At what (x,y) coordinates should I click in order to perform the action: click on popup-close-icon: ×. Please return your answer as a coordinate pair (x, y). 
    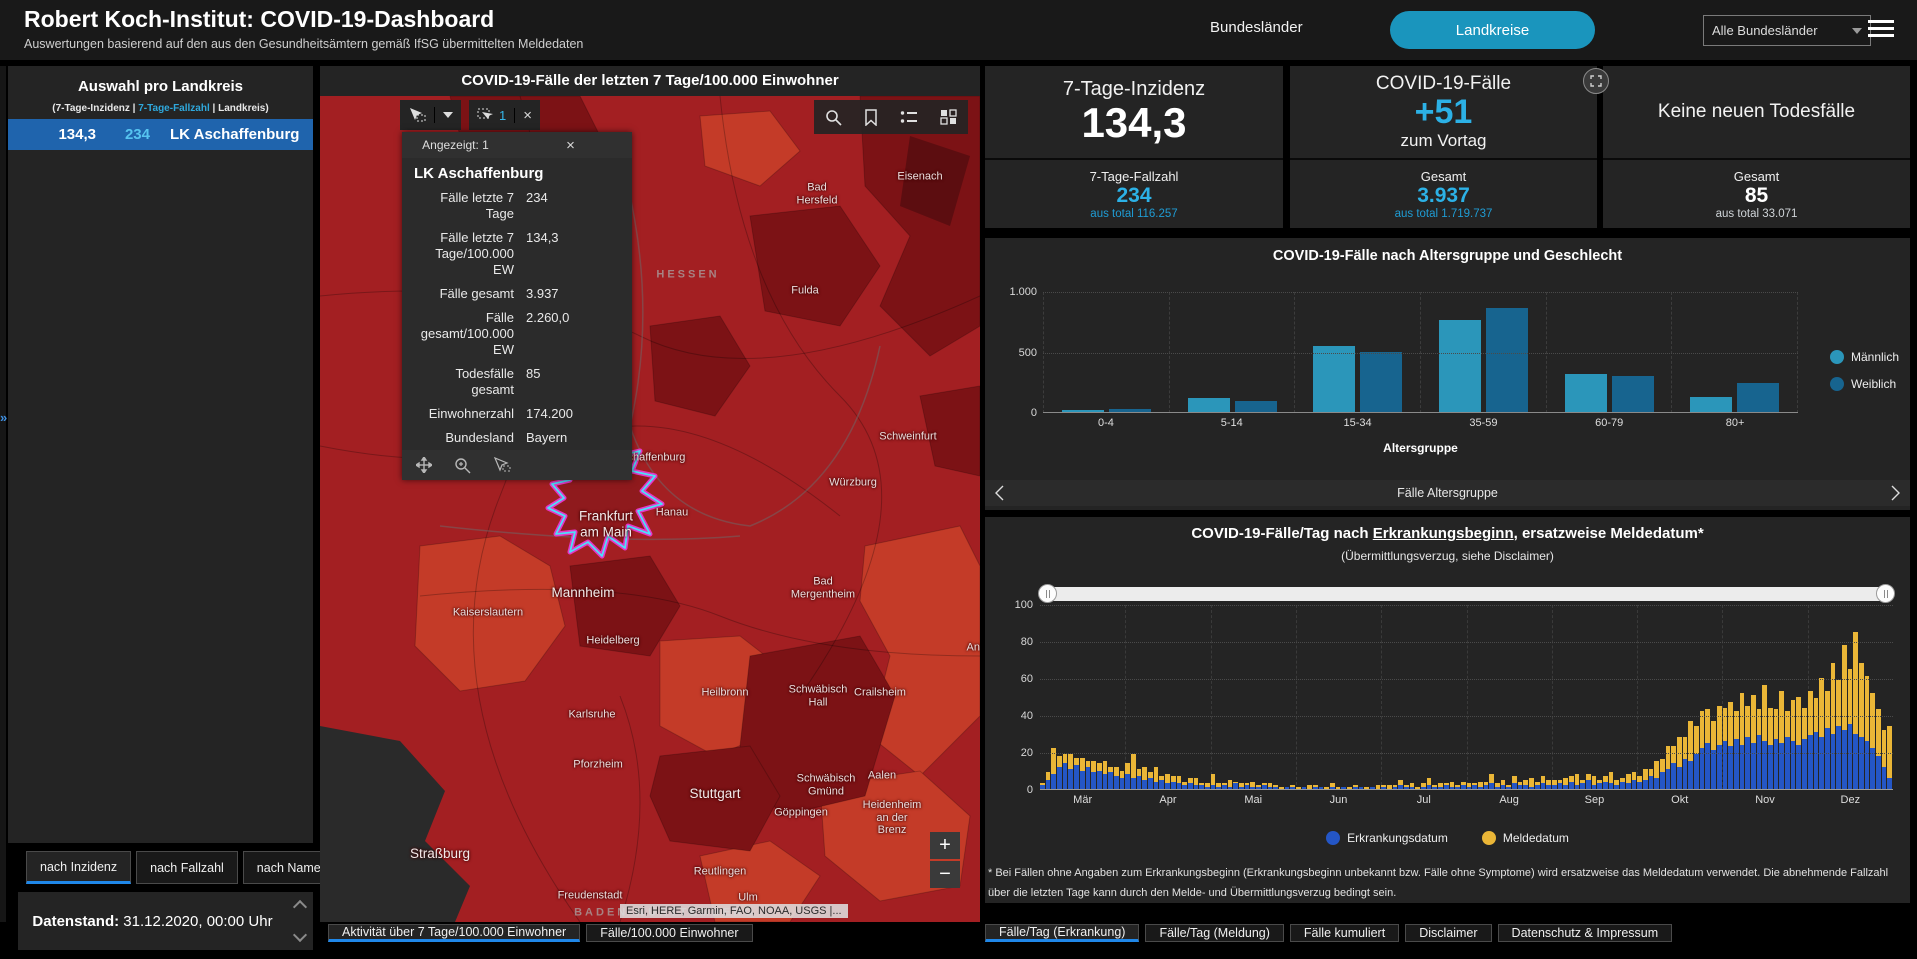
    Looking at the image, I should click on (570, 145).